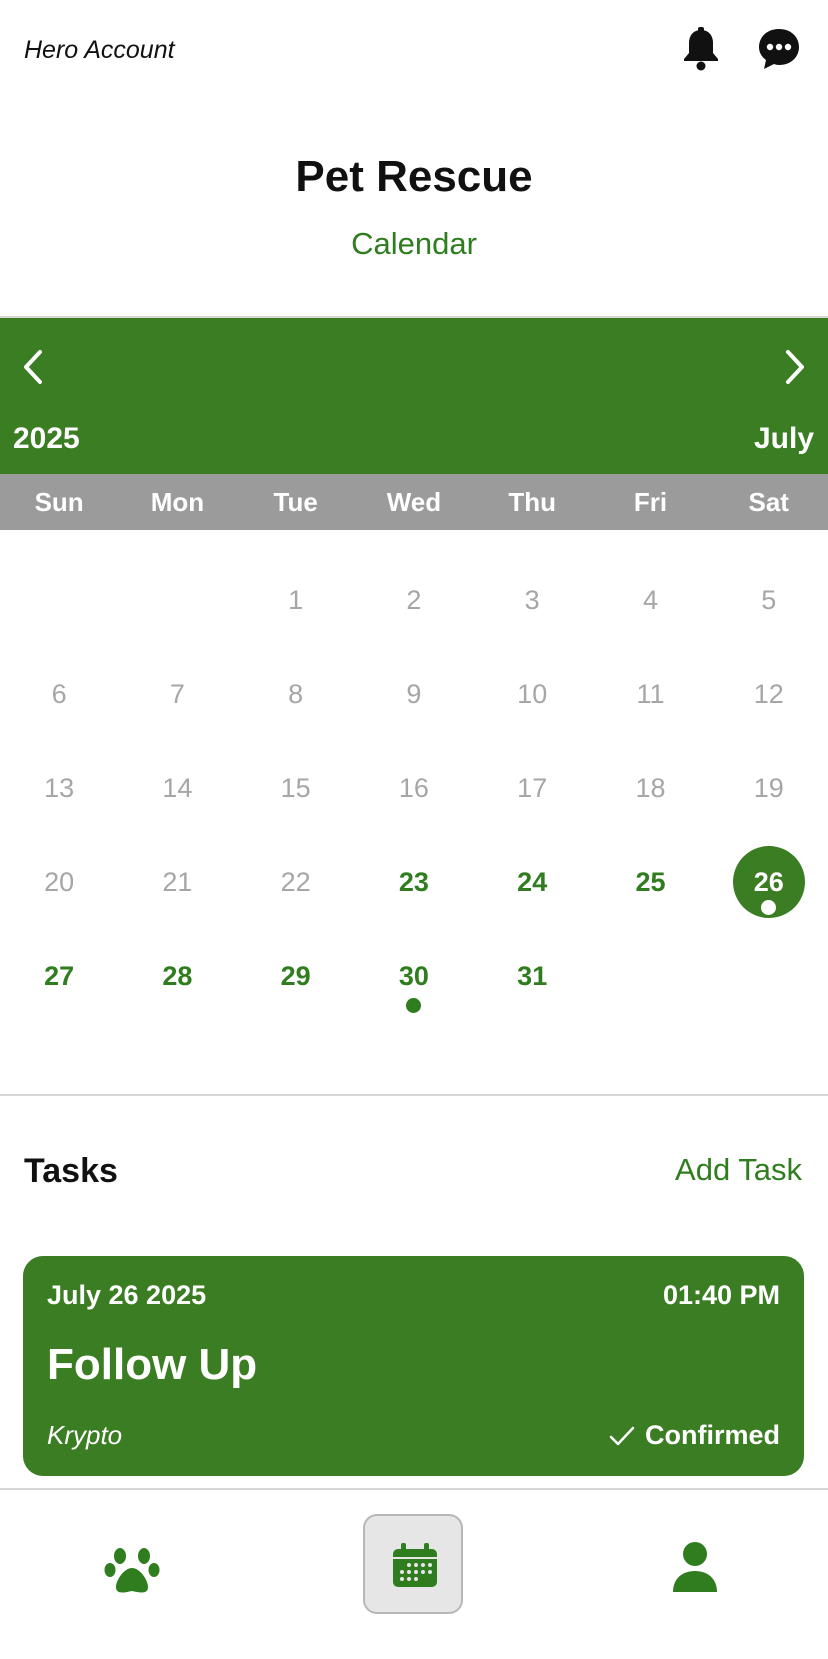 The width and height of the screenshot is (828, 1659). Describe the element at coordinates (59, 894) in the screenshot. I see `calendar-day: 20` at that location.